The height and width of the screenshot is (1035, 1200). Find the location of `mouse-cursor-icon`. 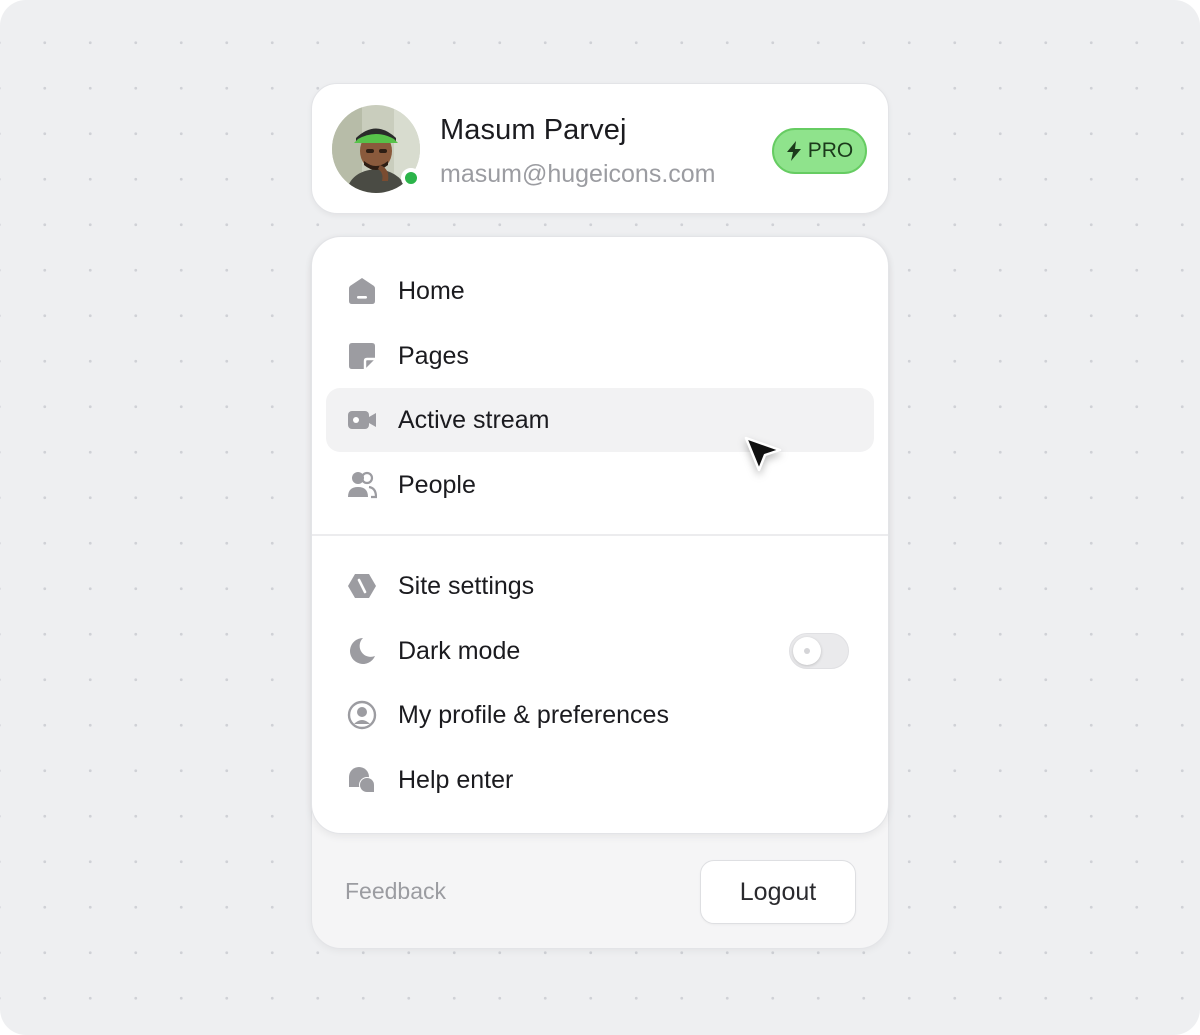

mouse-cursor-icon is located at coordinates (763, 454).